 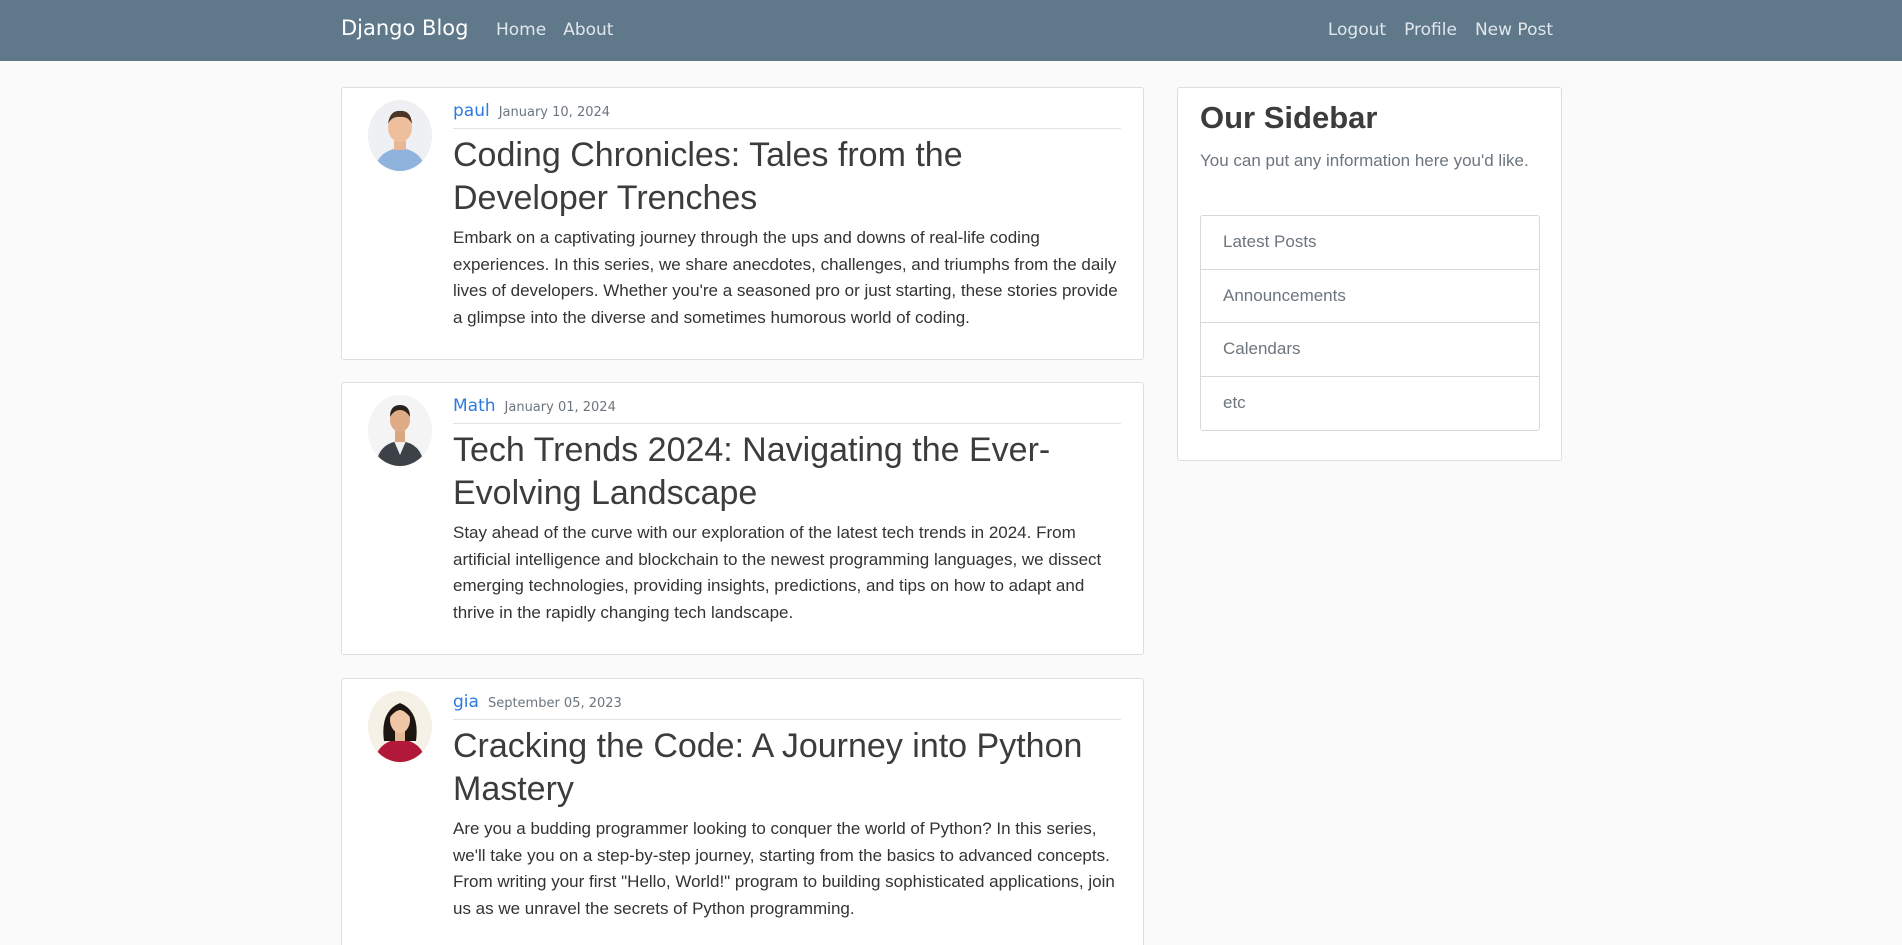 What do you see at coordinates (787, 706) in the screenshot?
I see `post-meta: gia September 05, 2023` at bounding box center [787, 706].